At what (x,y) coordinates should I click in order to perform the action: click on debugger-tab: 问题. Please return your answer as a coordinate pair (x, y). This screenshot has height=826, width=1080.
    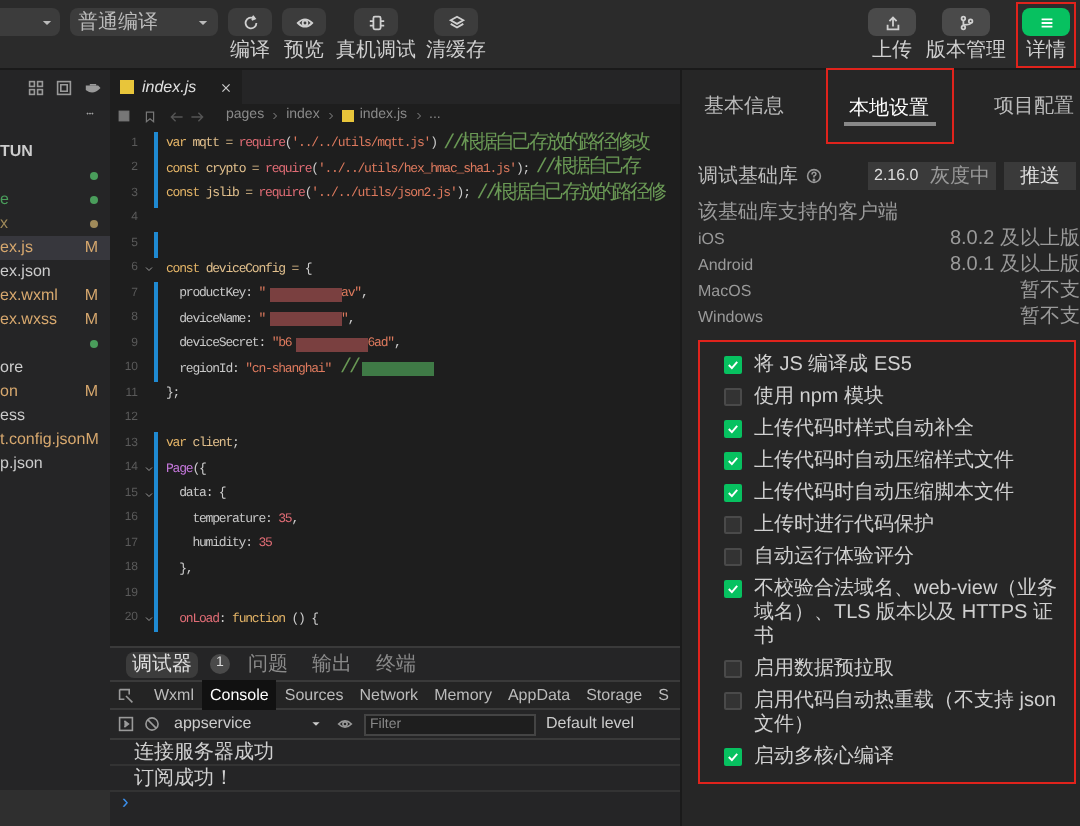
    Looking at the image, I should click on (268, 664).